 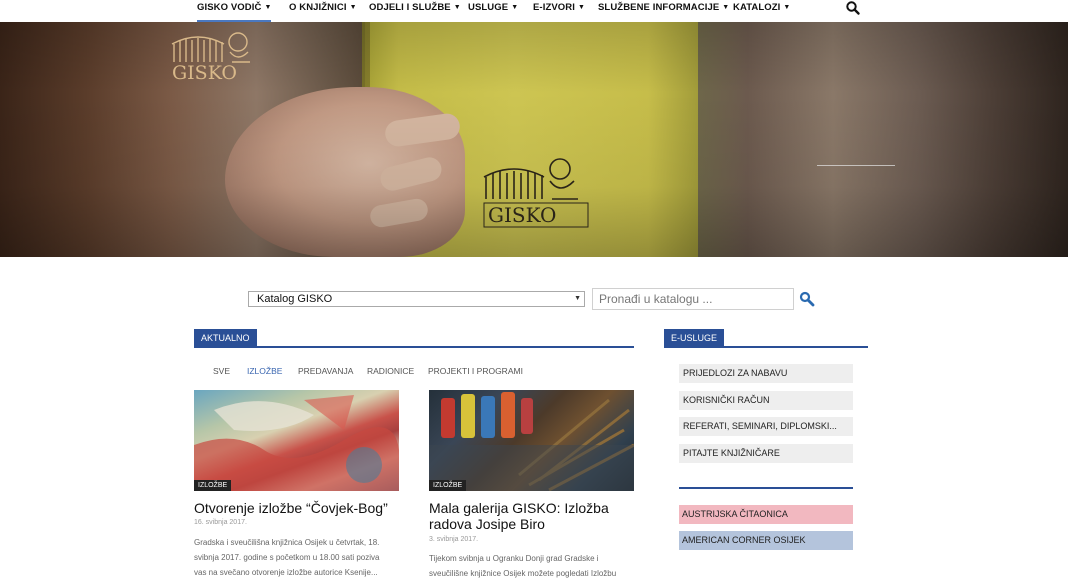 I want to click on filter-sve: SVE, so click(x=221, y=371).